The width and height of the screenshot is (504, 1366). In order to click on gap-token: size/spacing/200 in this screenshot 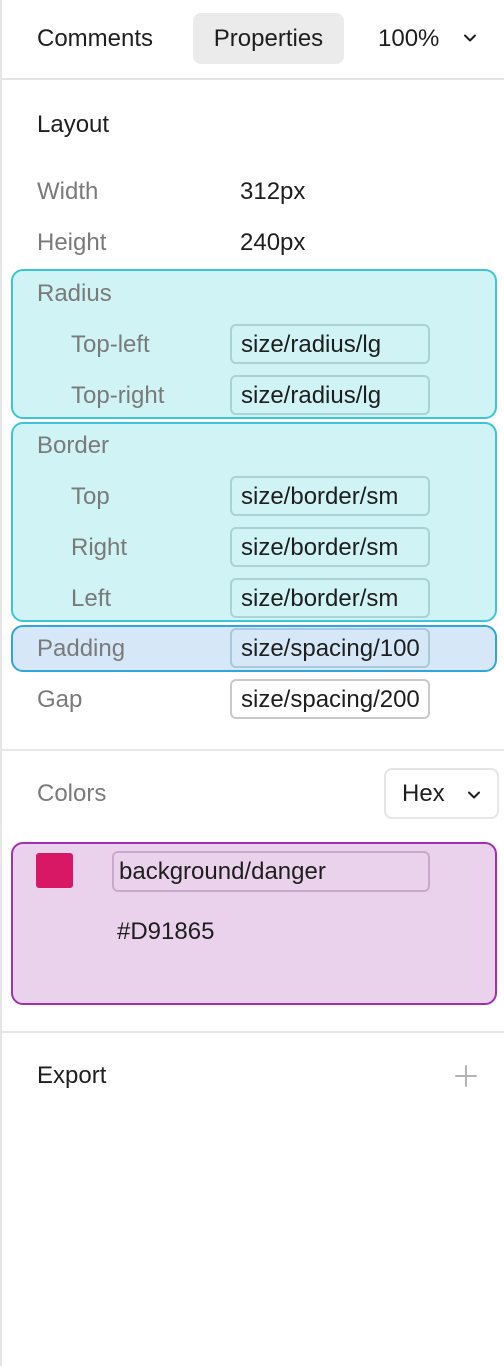, I will do `click(330, 699)`.